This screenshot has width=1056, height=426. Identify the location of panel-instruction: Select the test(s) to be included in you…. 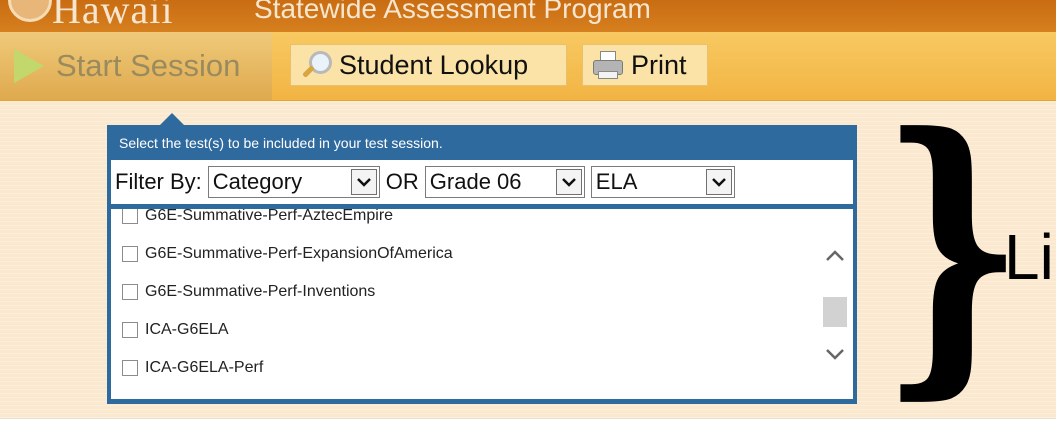
(281, 143).